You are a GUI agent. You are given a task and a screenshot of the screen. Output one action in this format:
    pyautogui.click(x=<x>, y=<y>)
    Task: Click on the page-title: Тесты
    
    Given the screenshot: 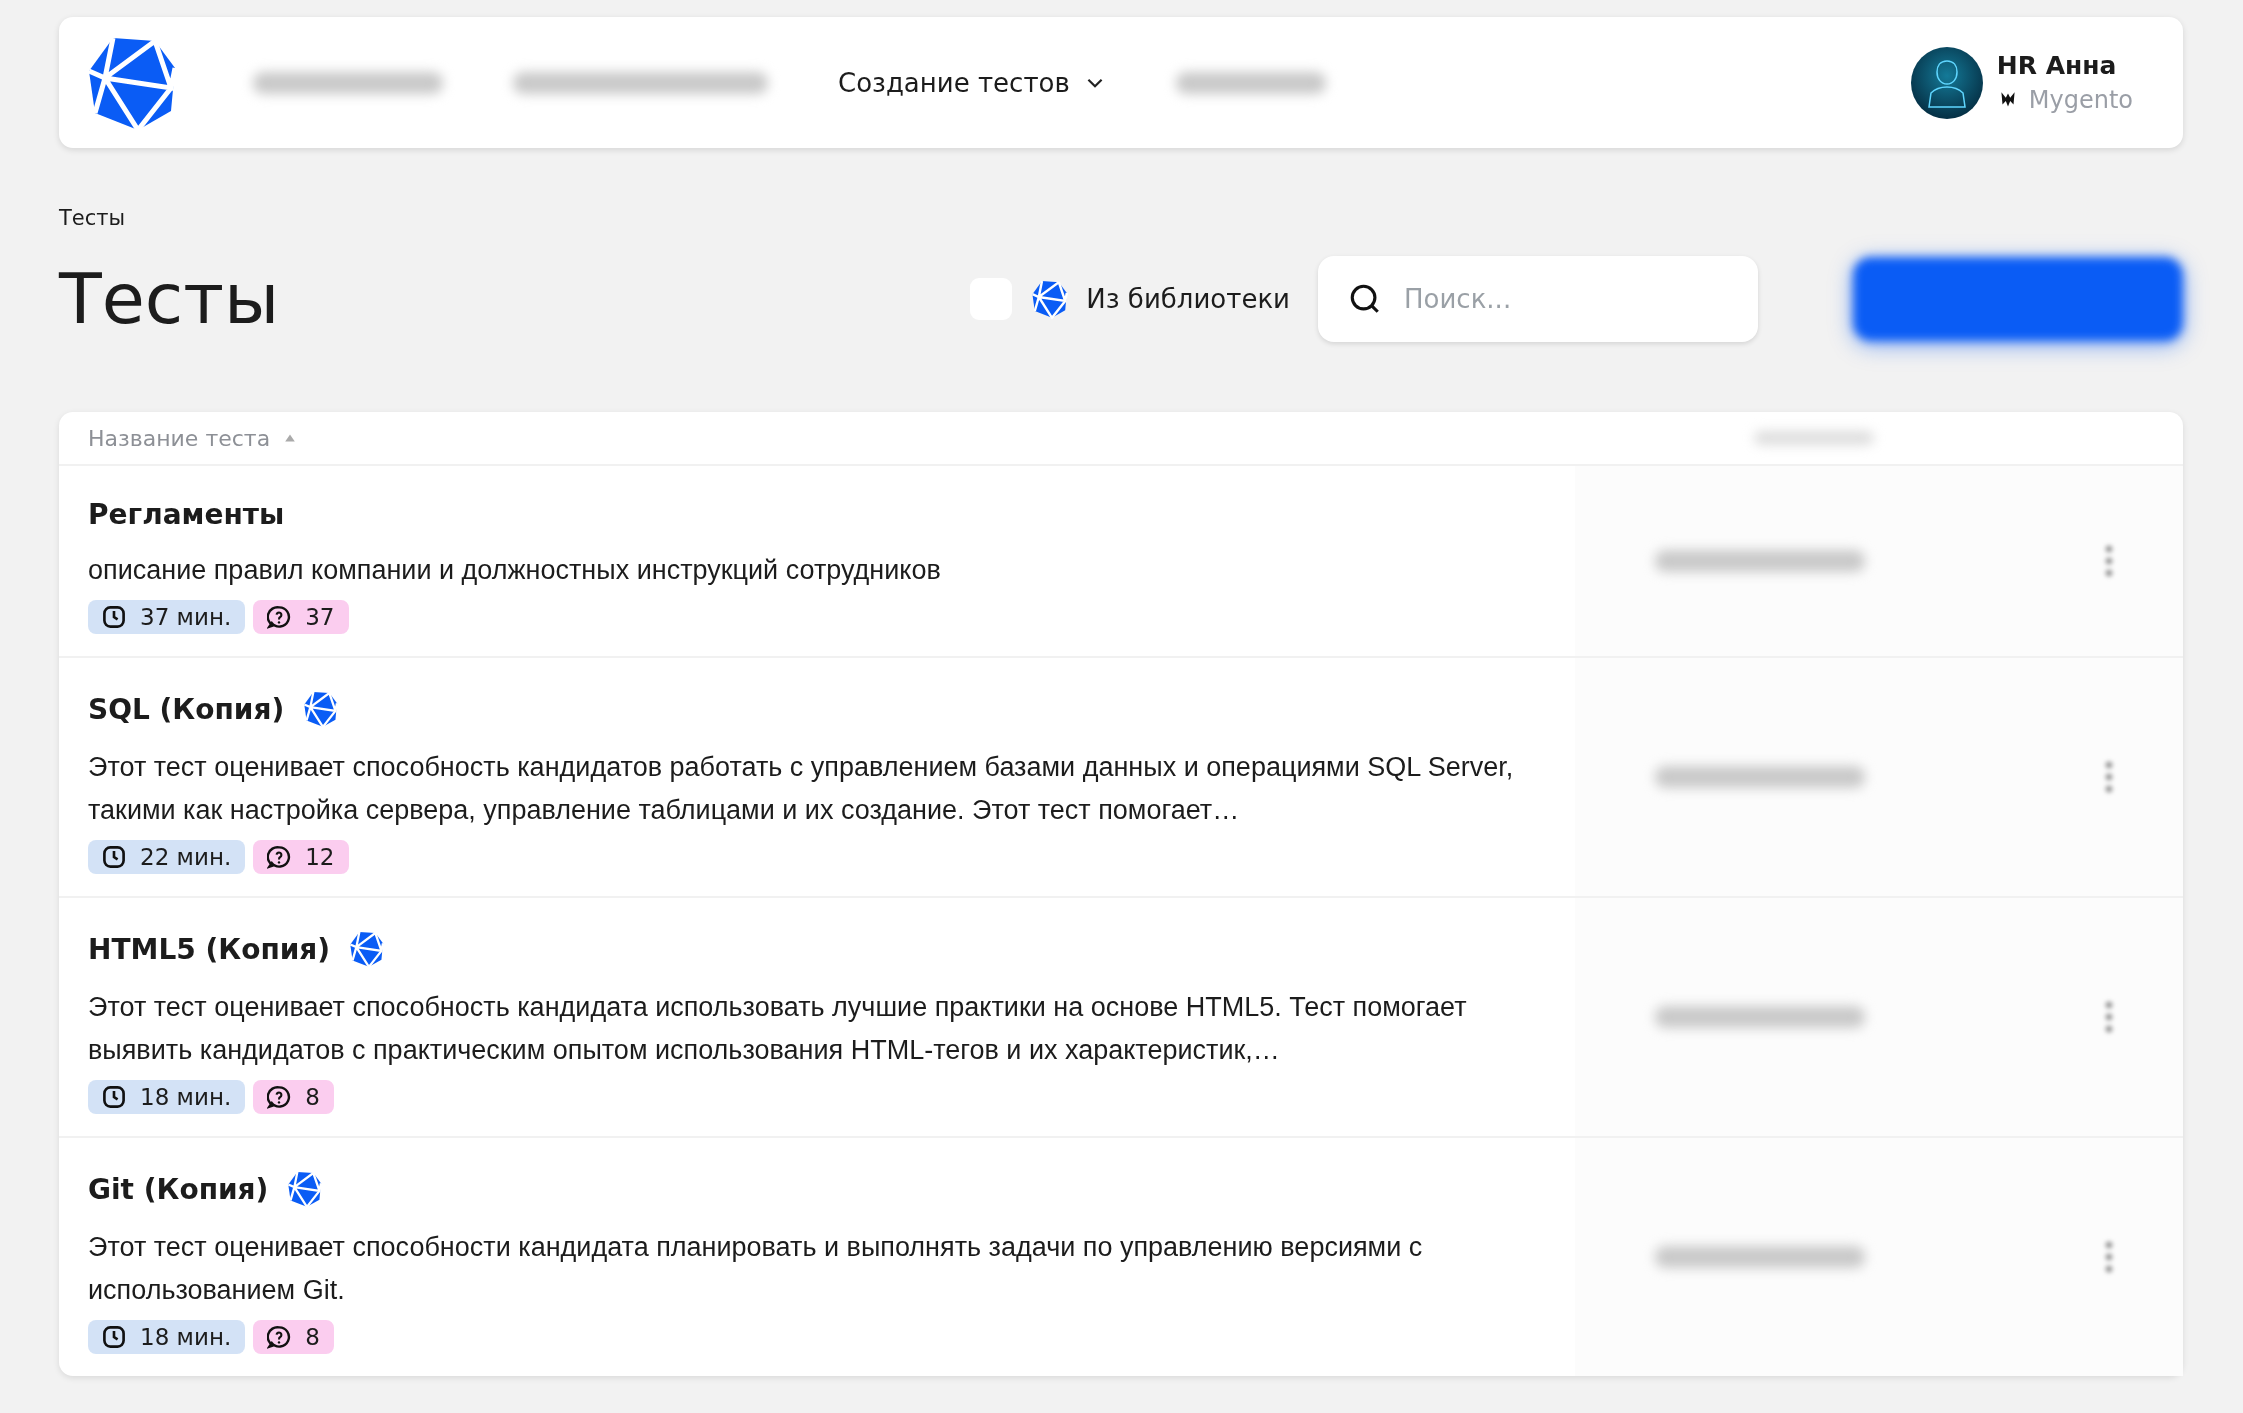 What is the action you would take?
    pyautogui.click(x=169, y=299)
    